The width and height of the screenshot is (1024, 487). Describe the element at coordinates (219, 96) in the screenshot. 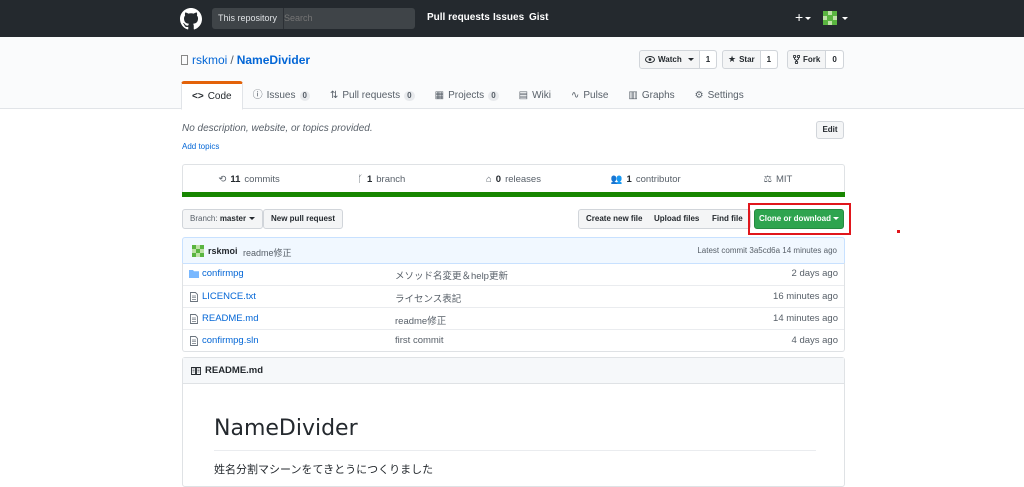

I see `tab-code-label: Code` at that location.